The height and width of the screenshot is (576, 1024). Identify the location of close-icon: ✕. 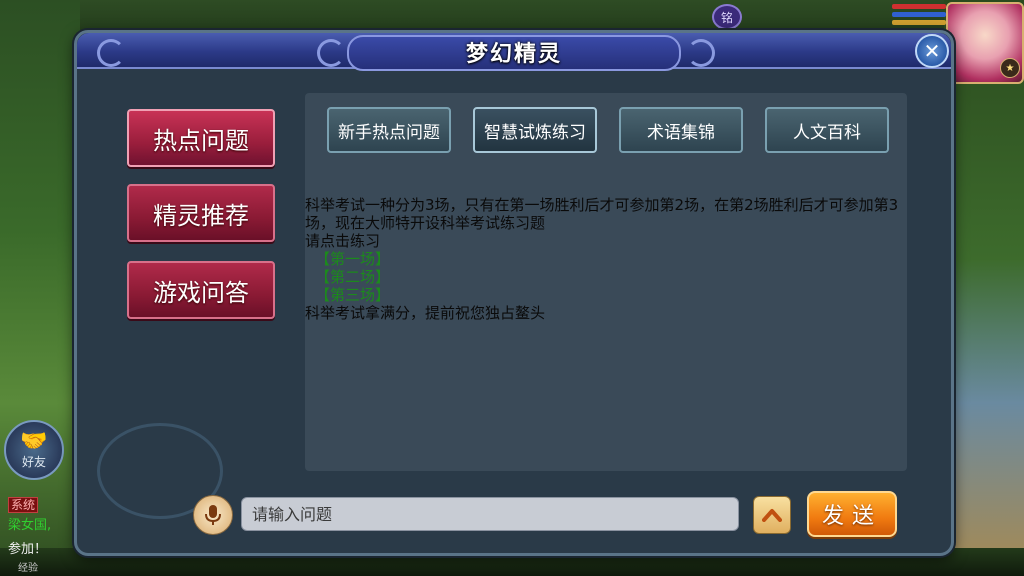
(932, 51).